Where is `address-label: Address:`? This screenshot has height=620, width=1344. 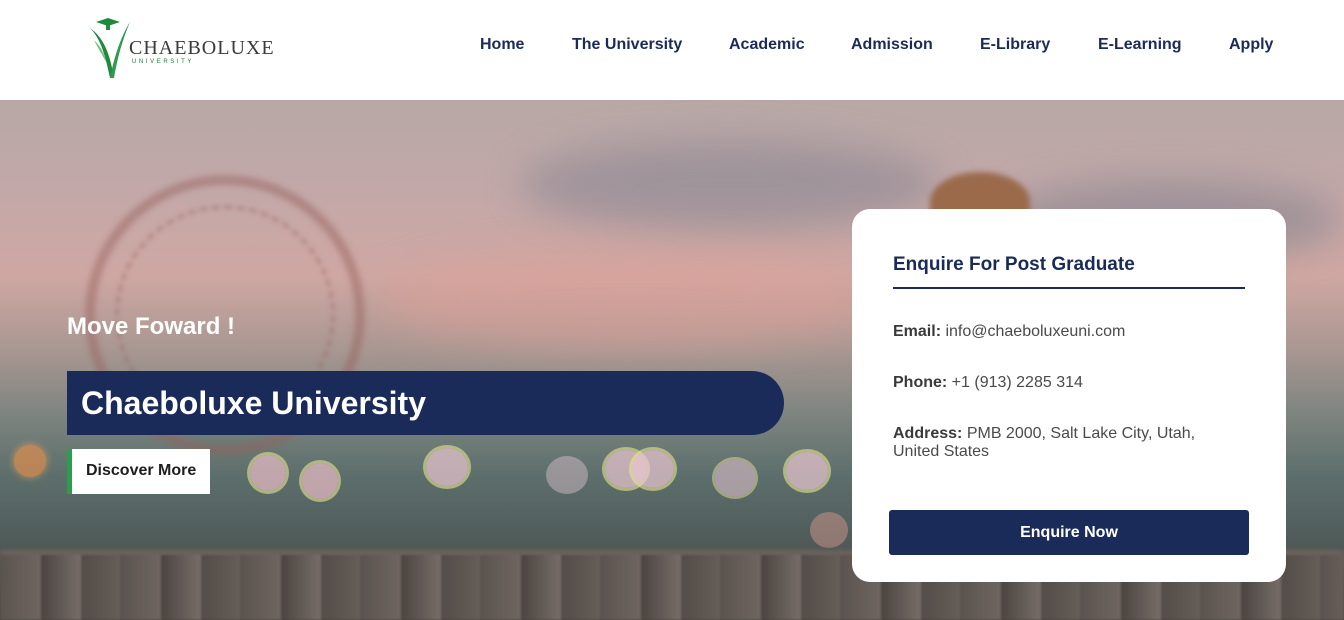
address-label: Address: is located at coordinates (928, 433).